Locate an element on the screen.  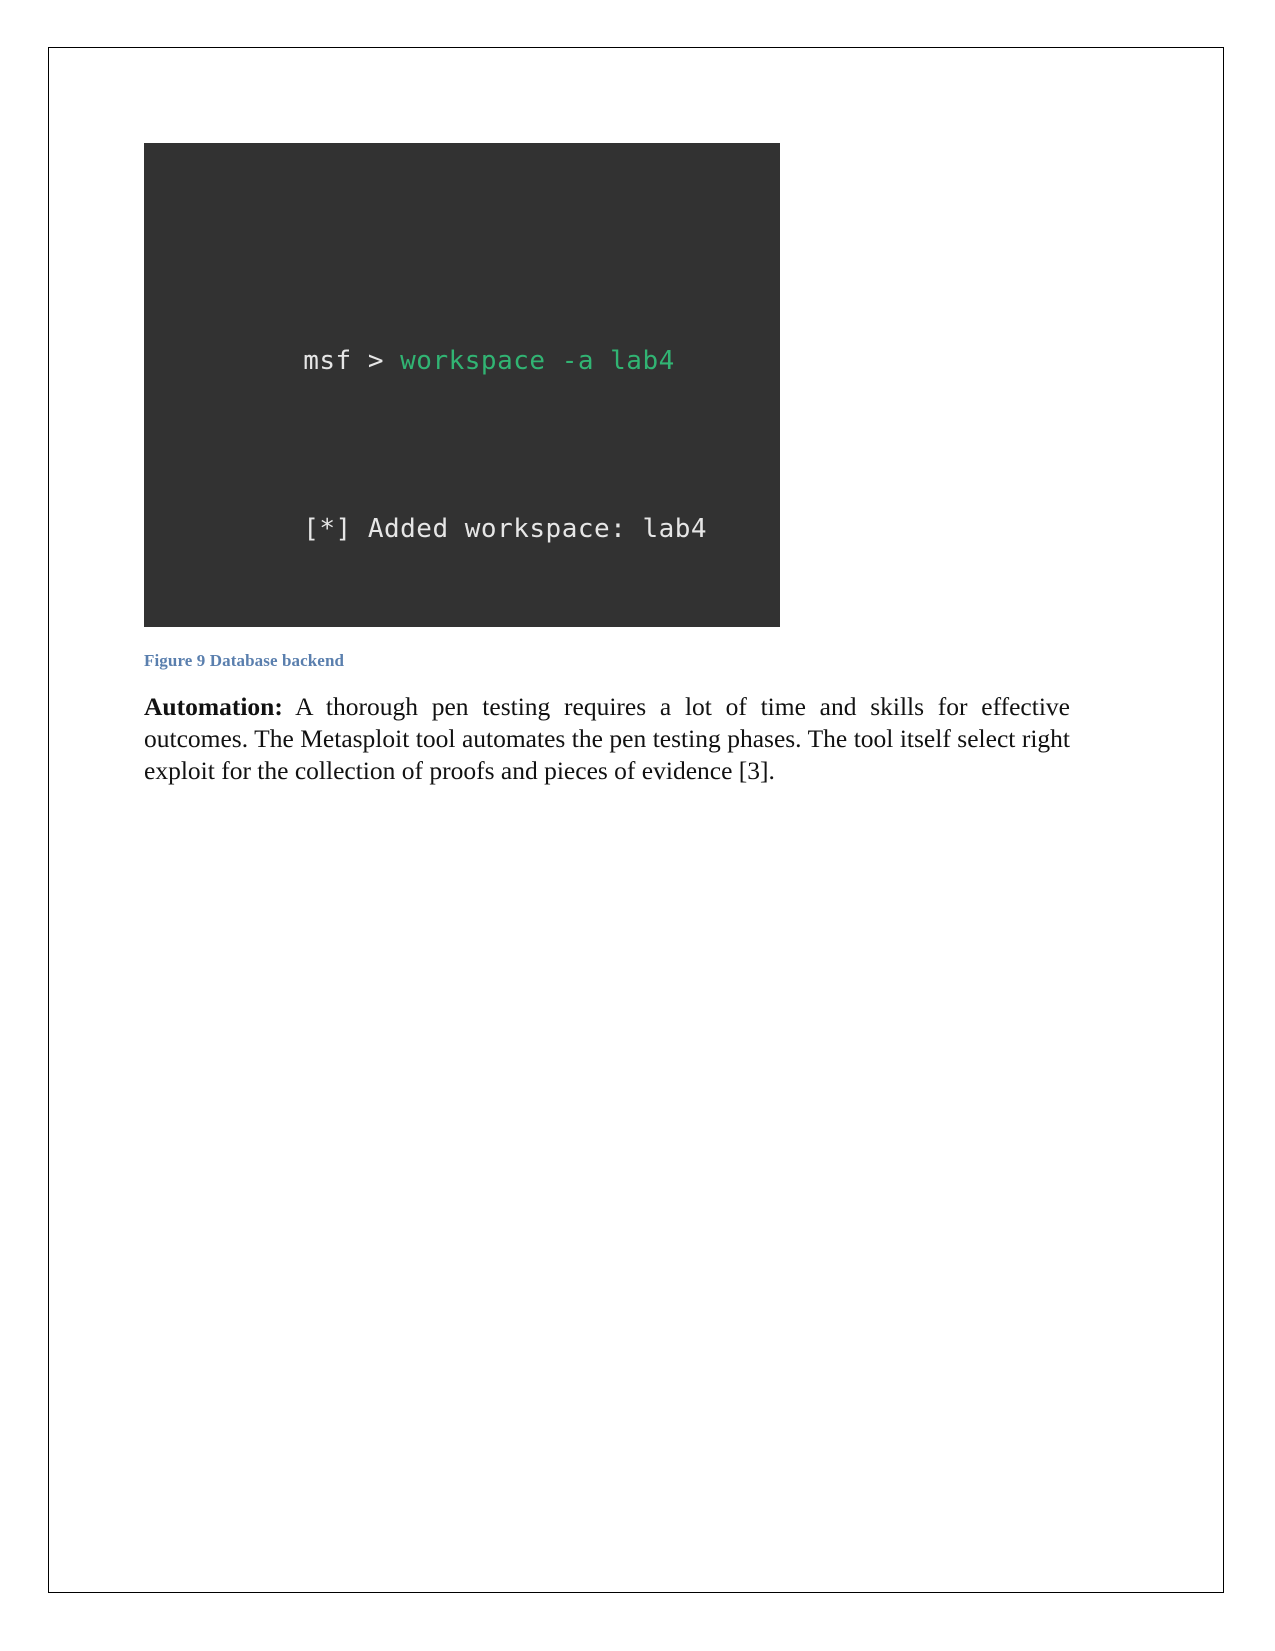
terminal-output: [*] Added workspace: lab4 is located at coordinates (505, 529).